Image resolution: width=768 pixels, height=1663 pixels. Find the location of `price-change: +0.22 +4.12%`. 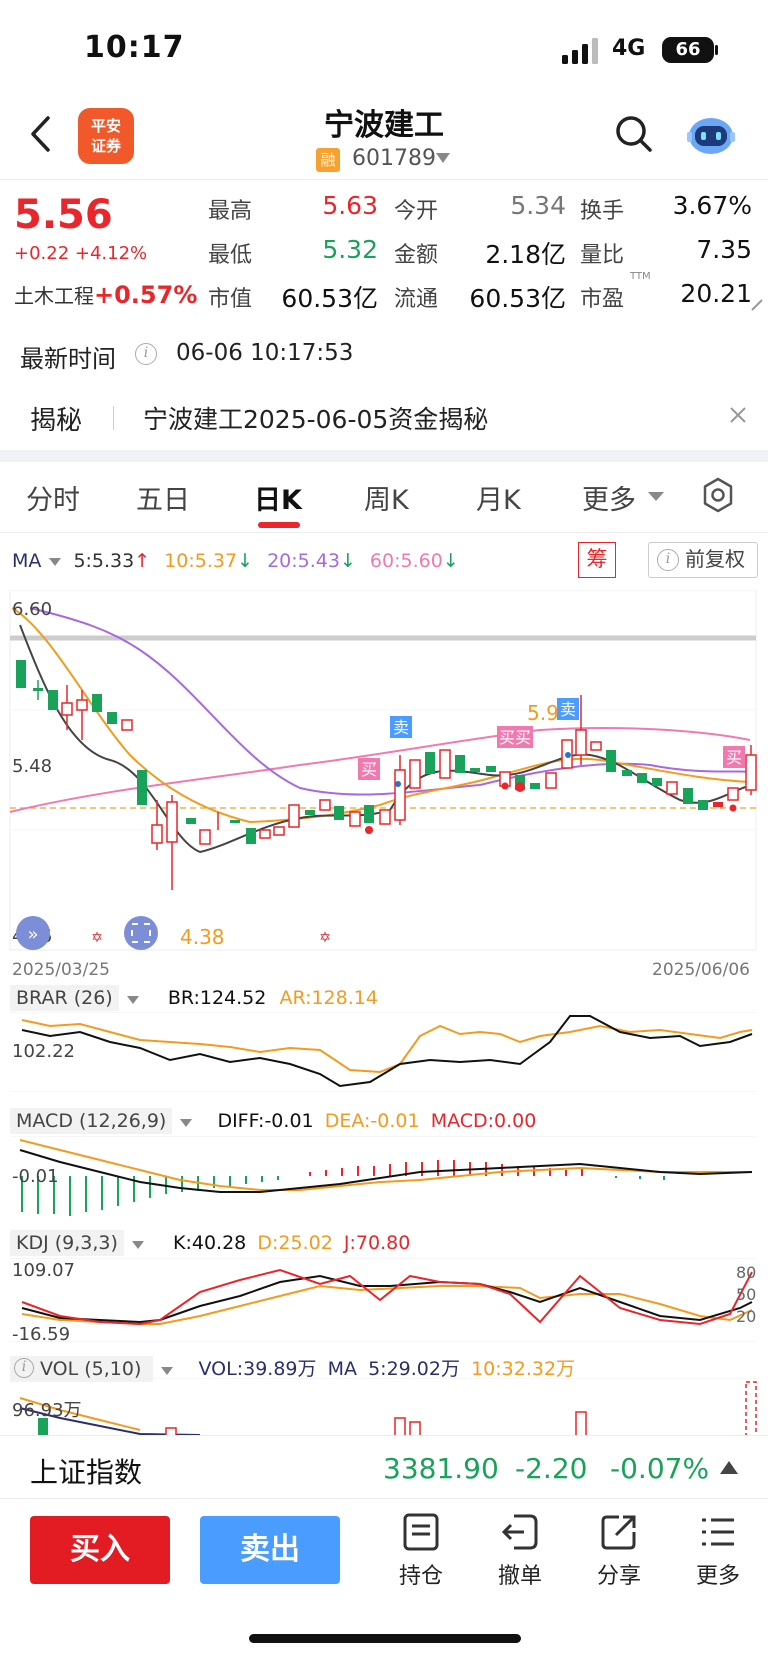

price-change: +0.22 +4.12% is located at coordinates (81, 253).